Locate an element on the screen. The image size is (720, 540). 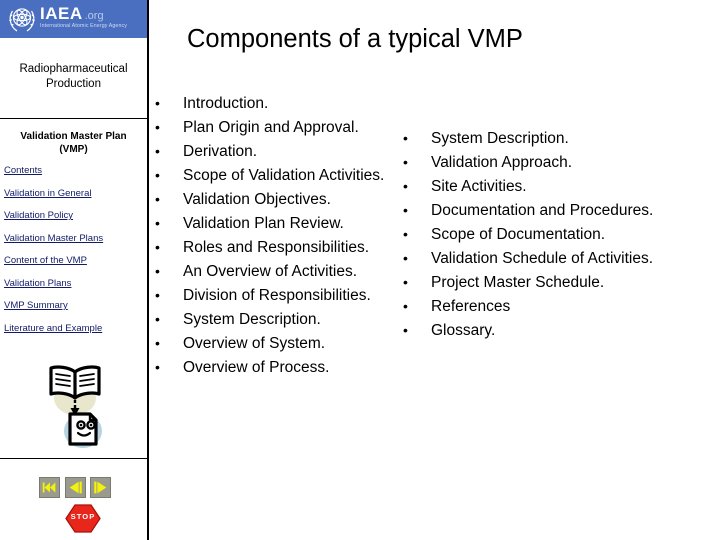
list-item: • Introduction. is located at coordinates (305, 104).